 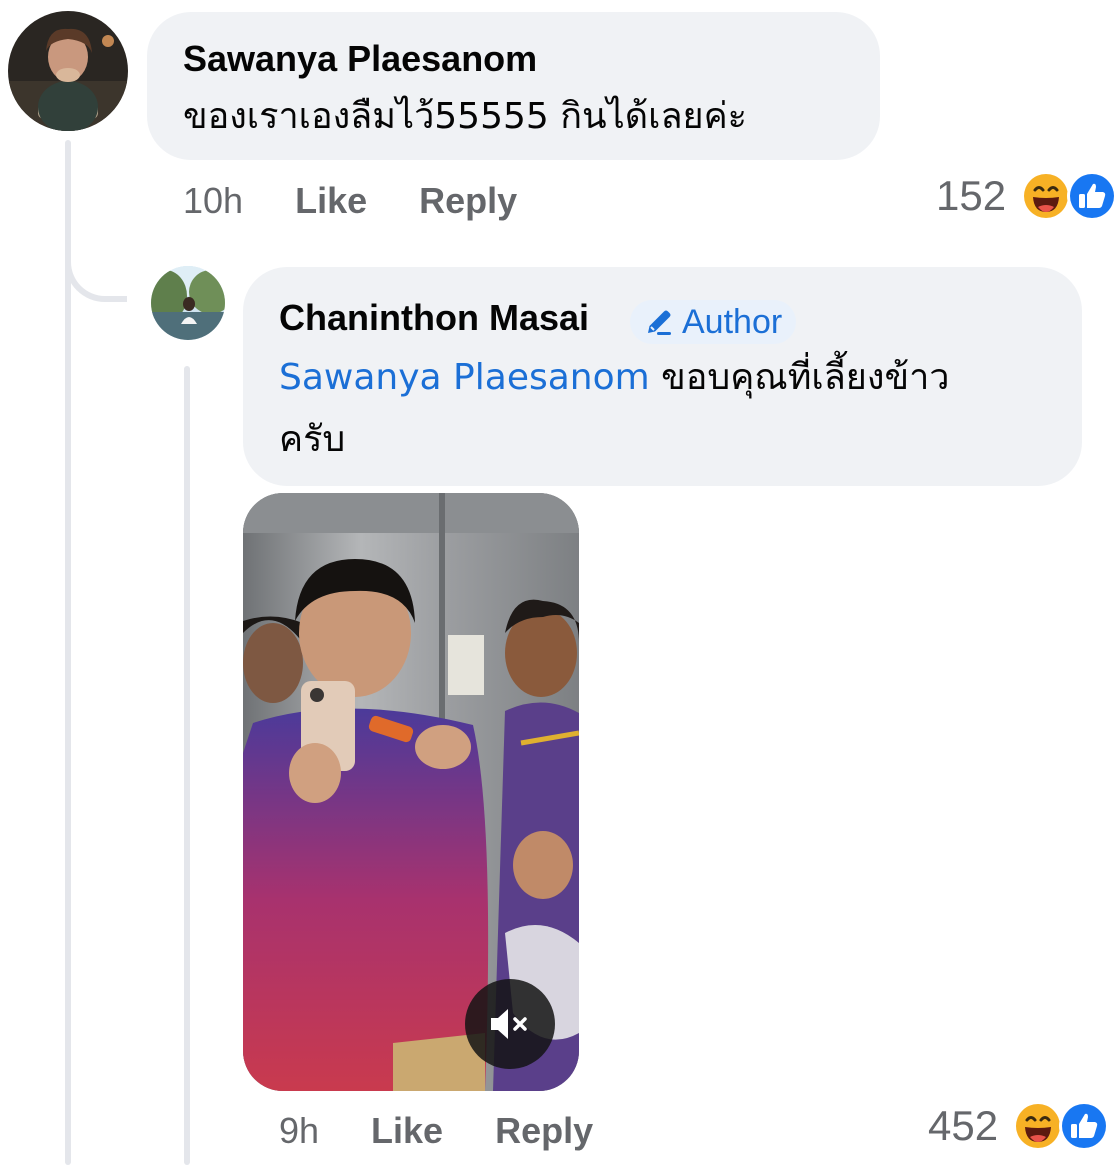 What do you see at coordinates (732, 321) in the screenshot?
I see `author-badge-label: Author` at bounding box center [732, 321].